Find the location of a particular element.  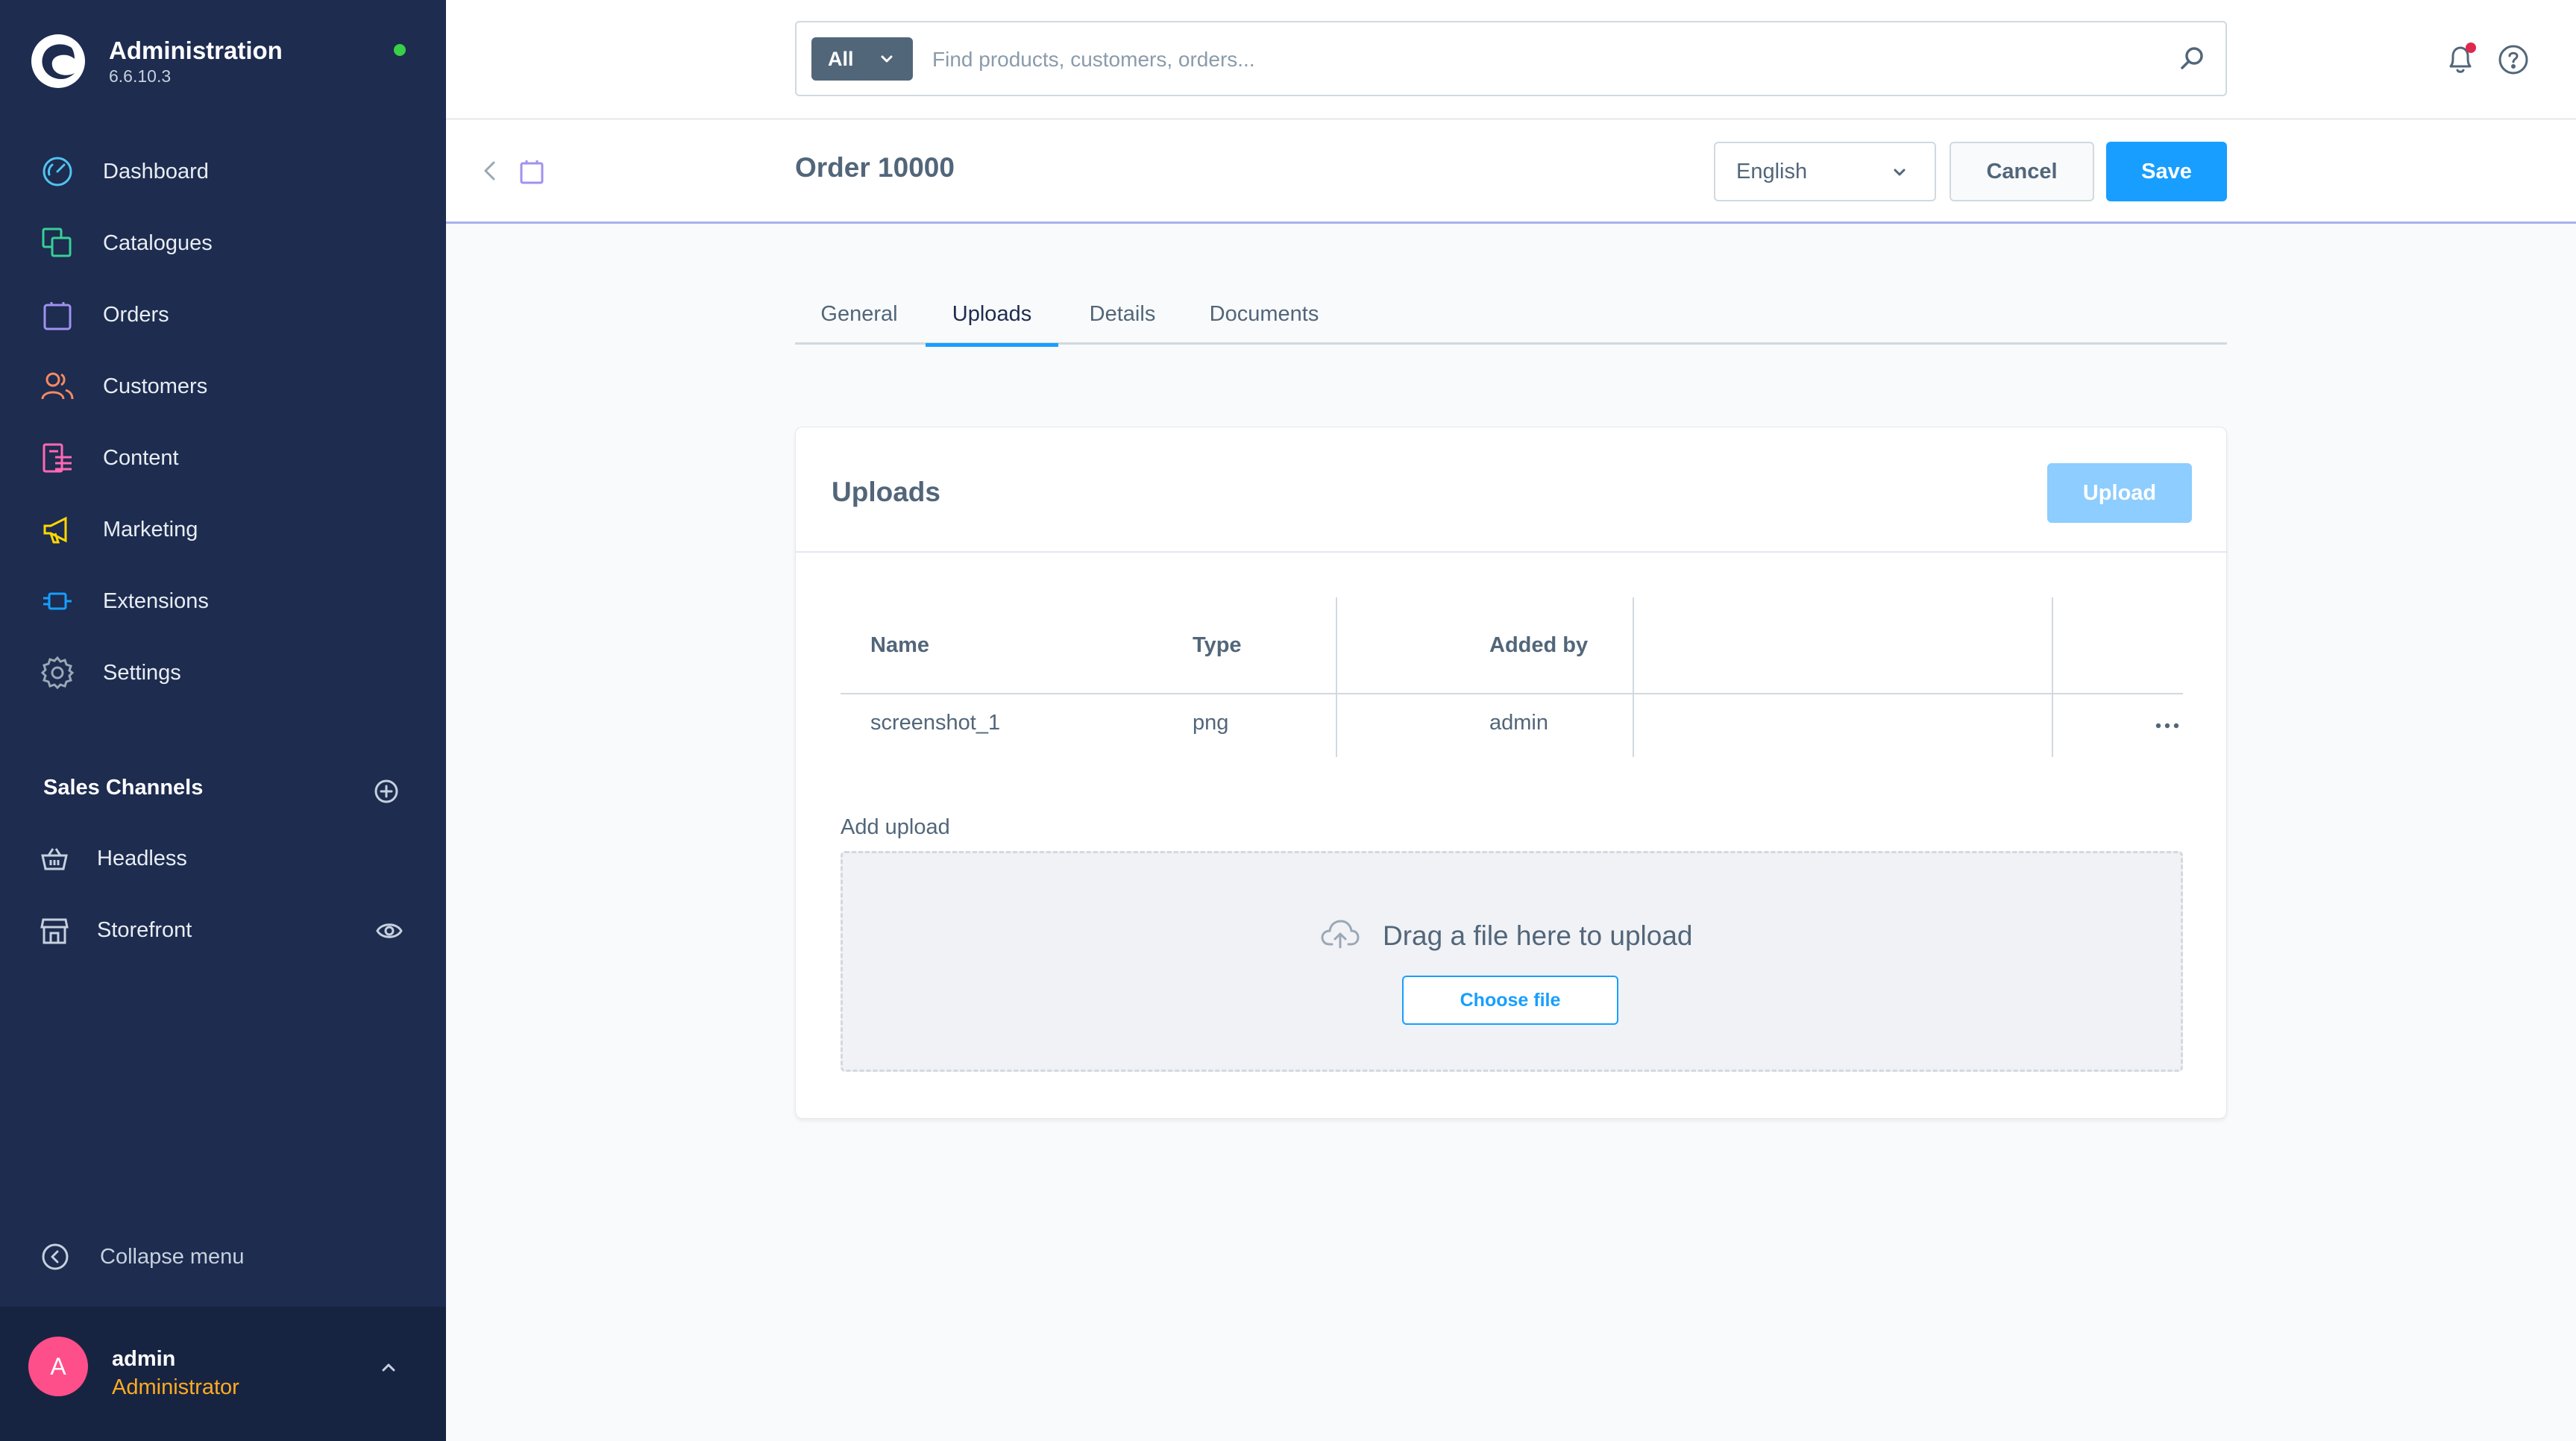

sidebar-item-label: Content is located at coordinates (141, 457).